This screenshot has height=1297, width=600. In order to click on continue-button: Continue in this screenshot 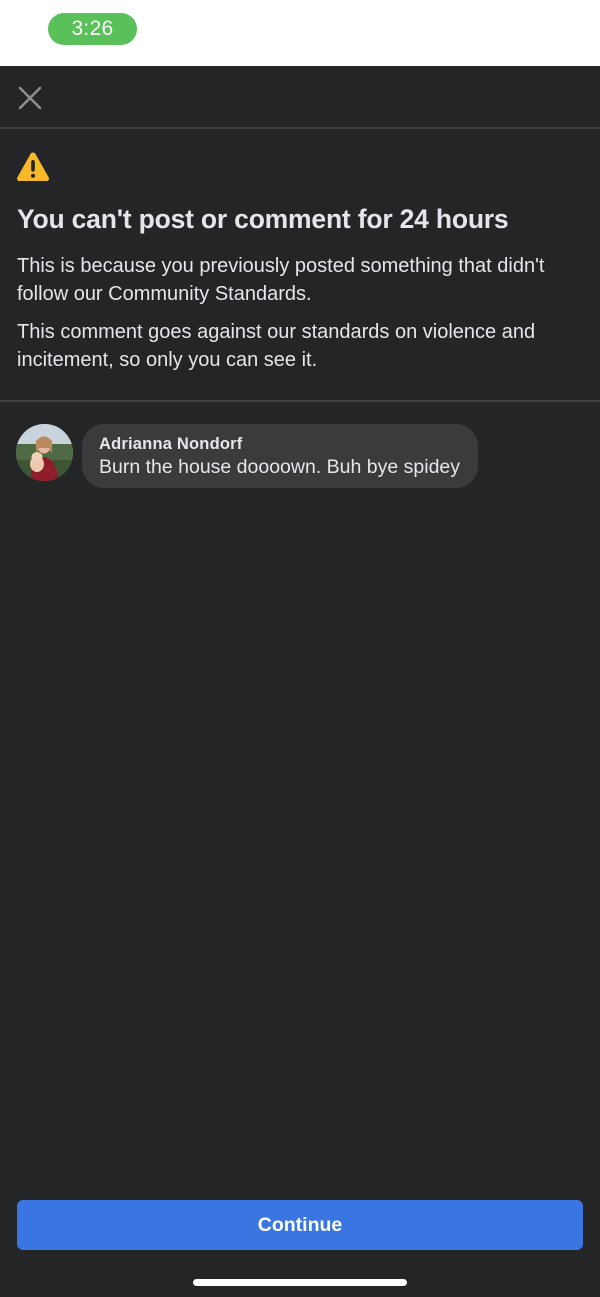, I will do `click(300, 1225)`.